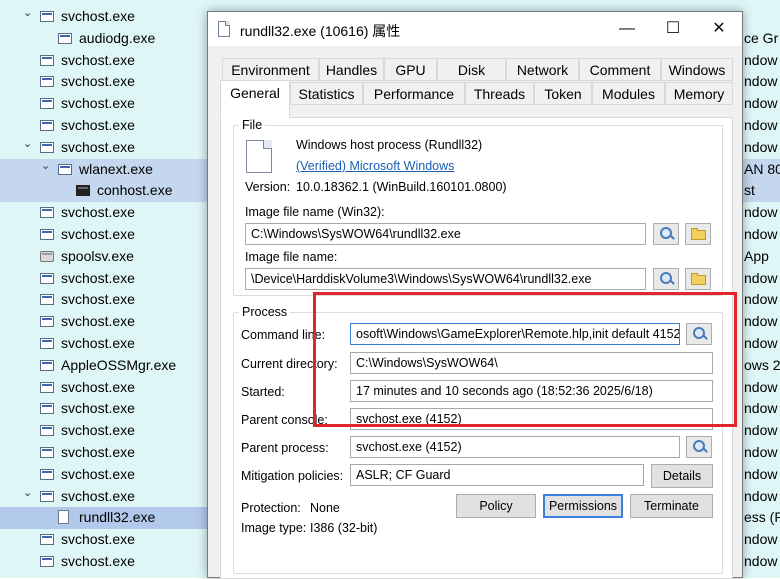  Describe the element at coordinates (320, 31) in the screenshot. I see `dialog-title: rundll32.exe (10616) 属性` at that location.